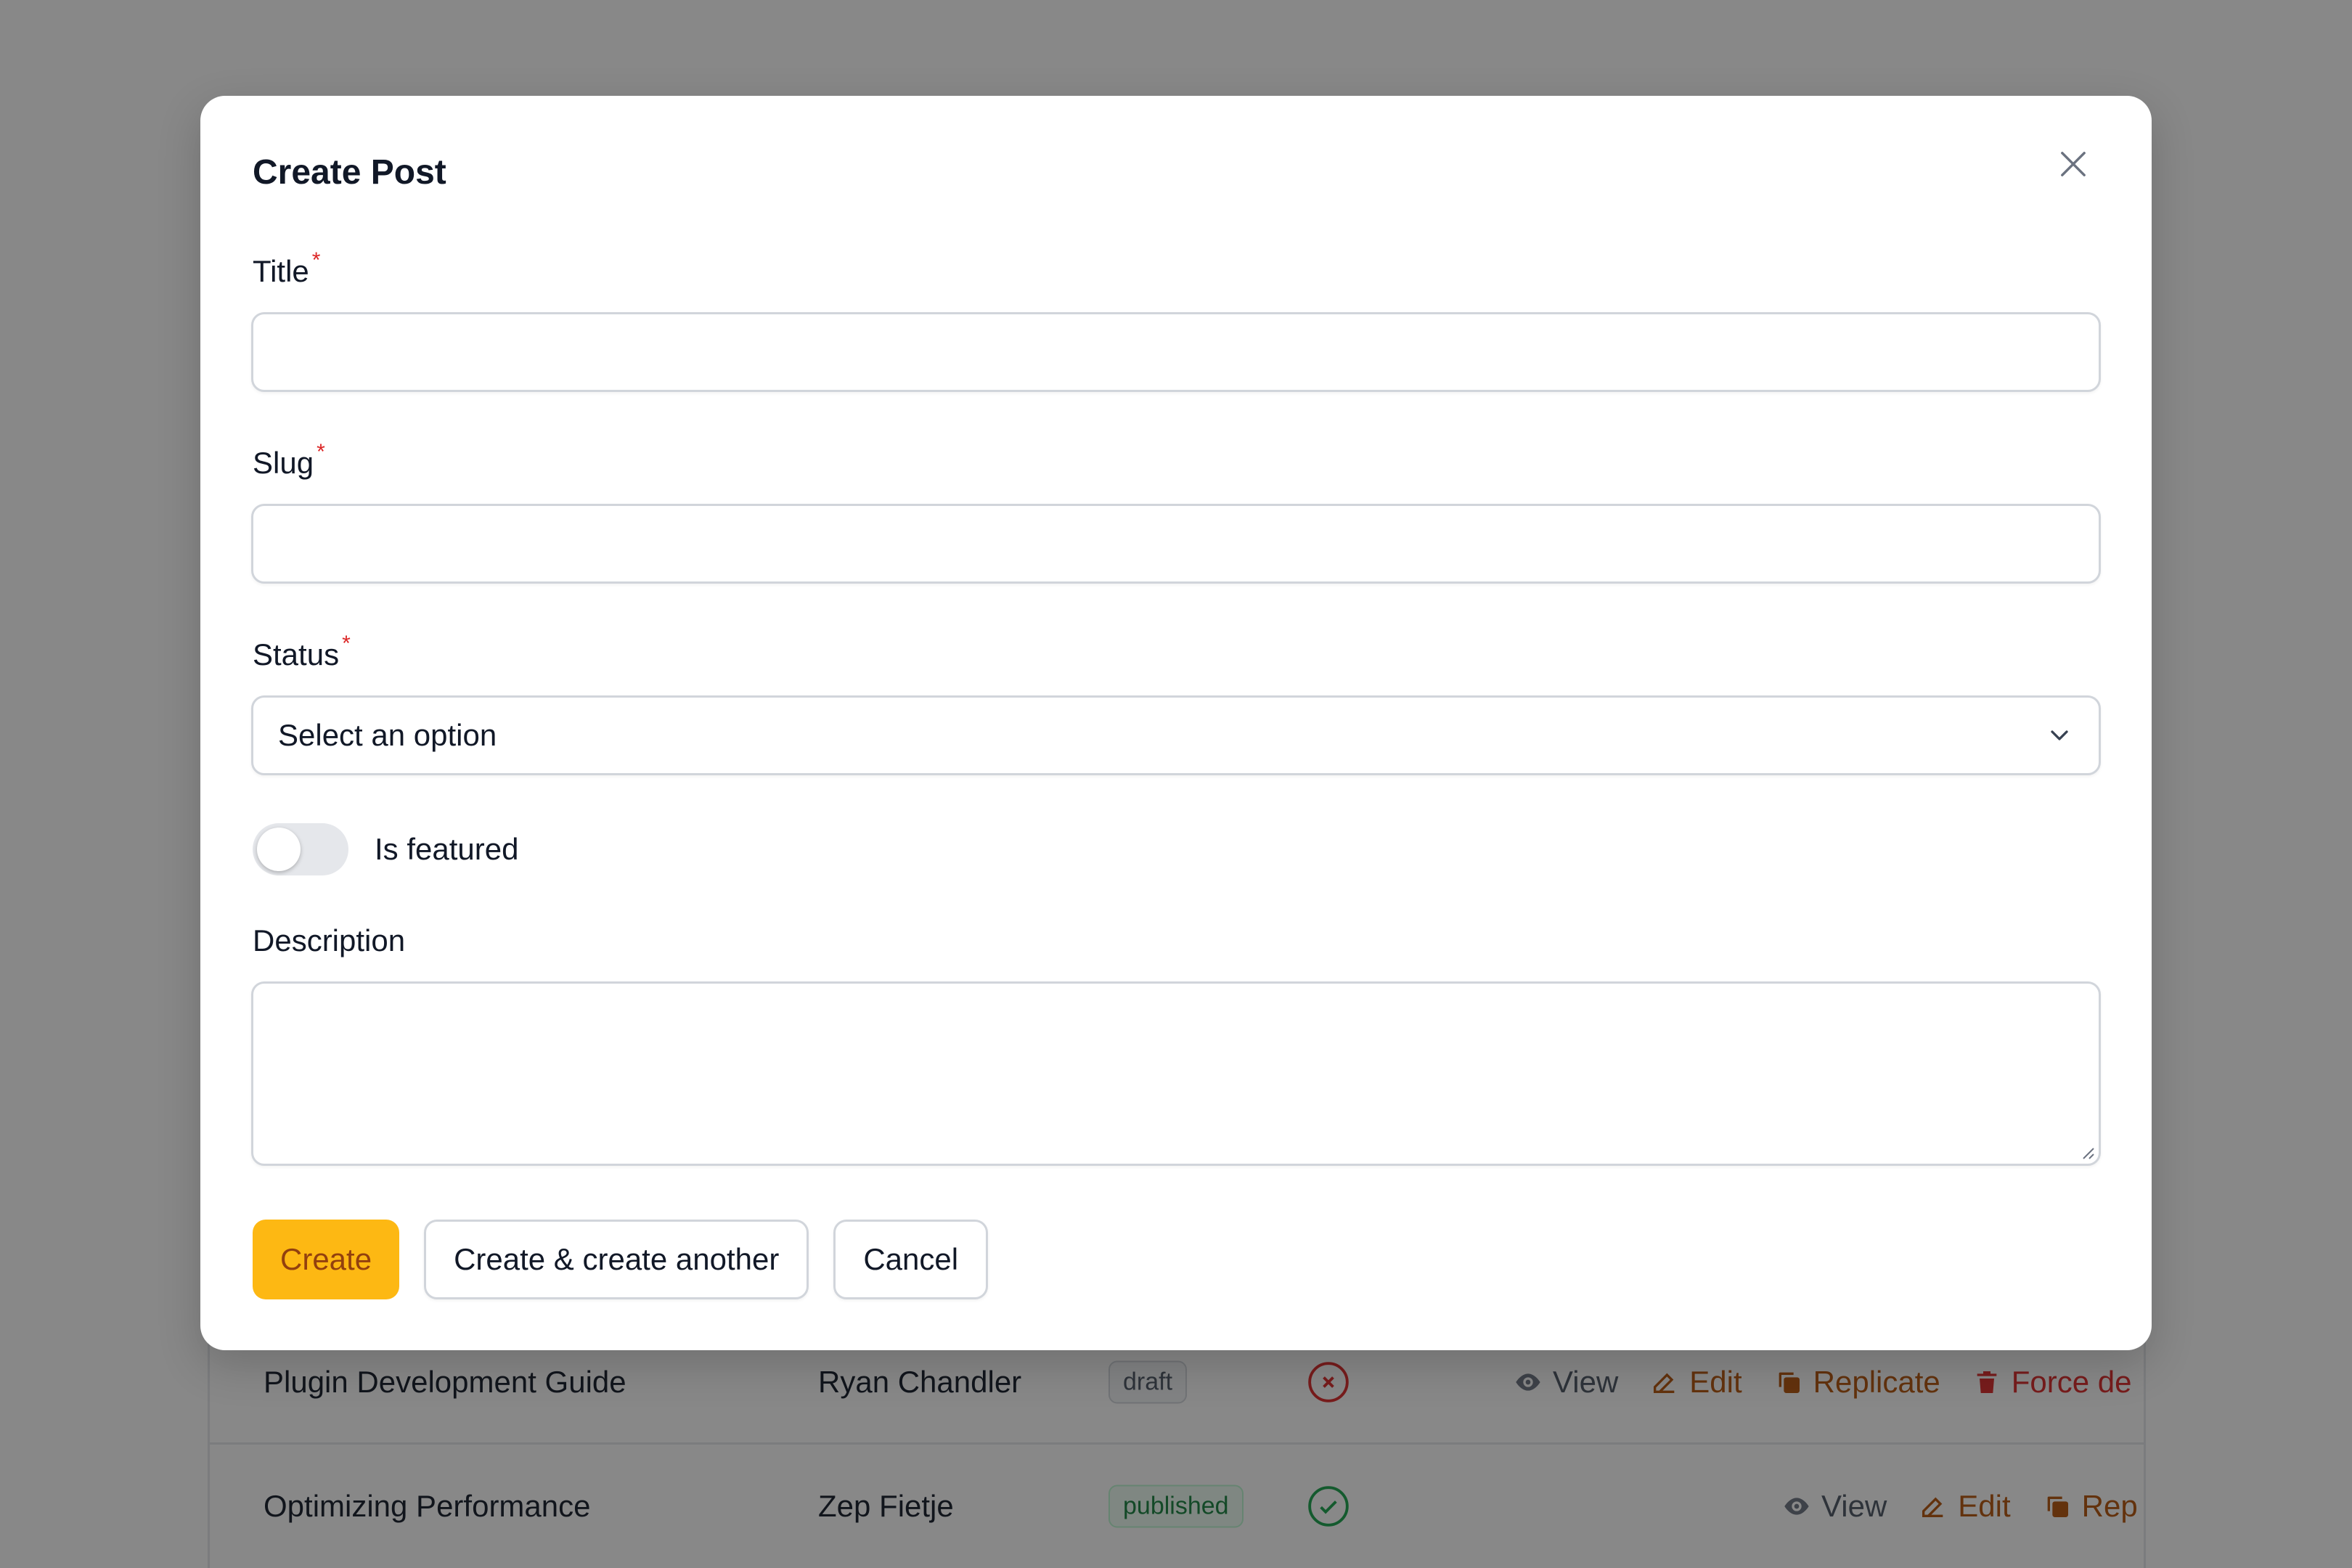  What do you see at coordinates (1176, 735) in the screenshot?
I see `status-select: Select an option` at bounding box center [1176, 735].